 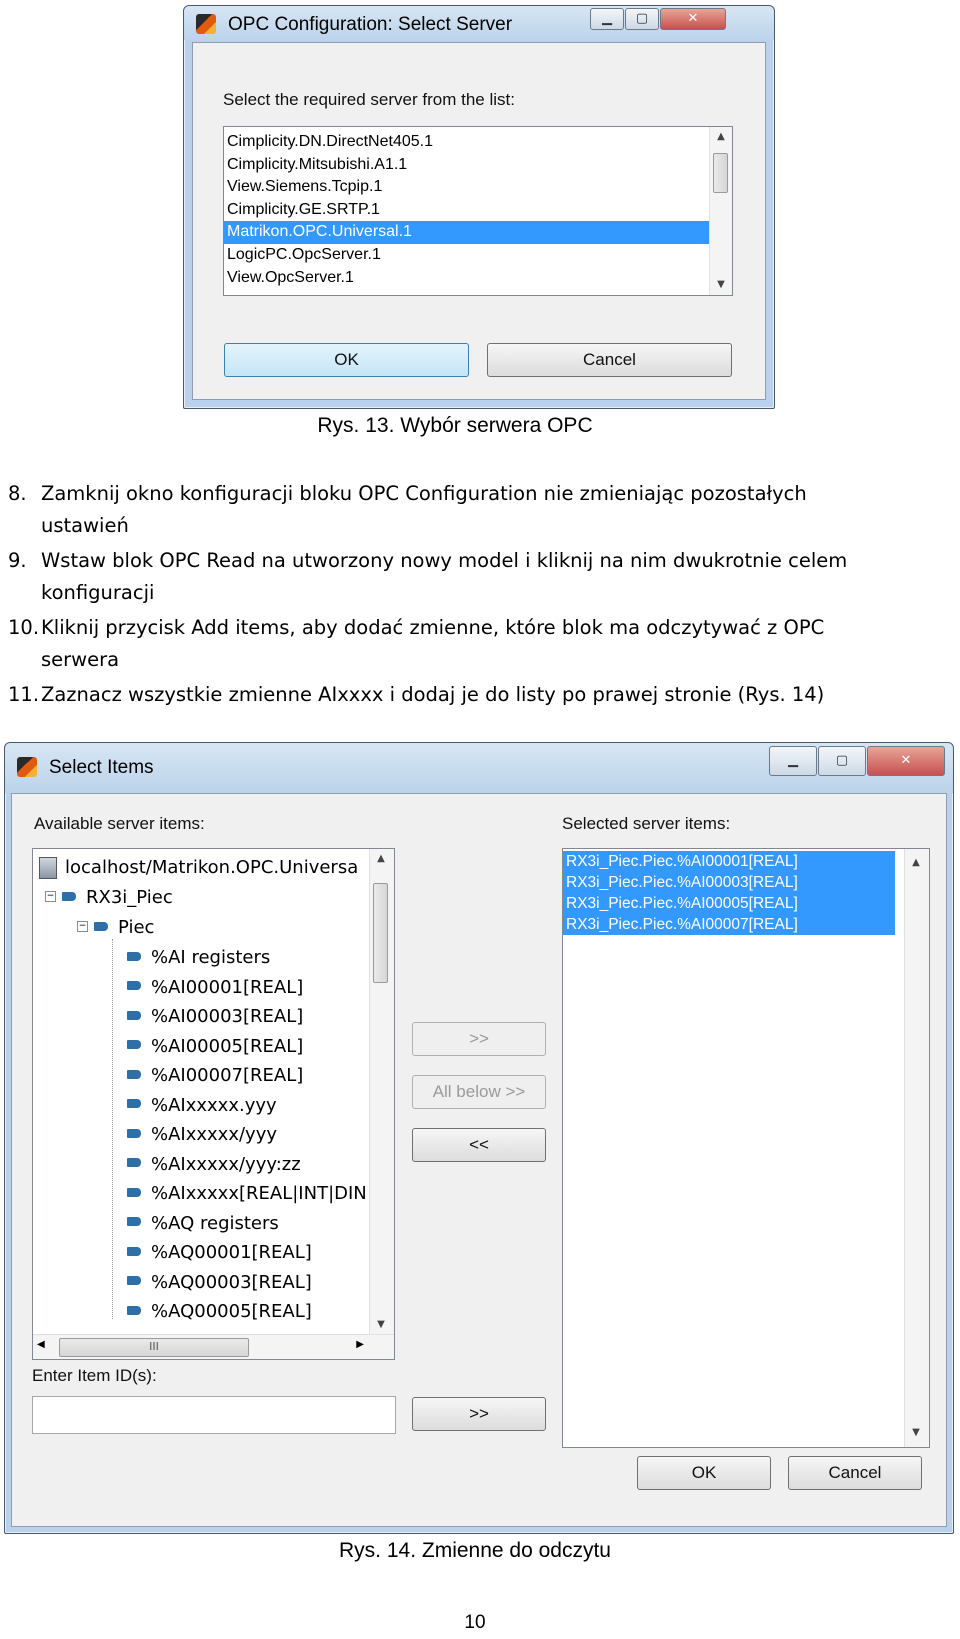 I want to click on tree-node-piec: − Piec, so click(x=115, y=928).